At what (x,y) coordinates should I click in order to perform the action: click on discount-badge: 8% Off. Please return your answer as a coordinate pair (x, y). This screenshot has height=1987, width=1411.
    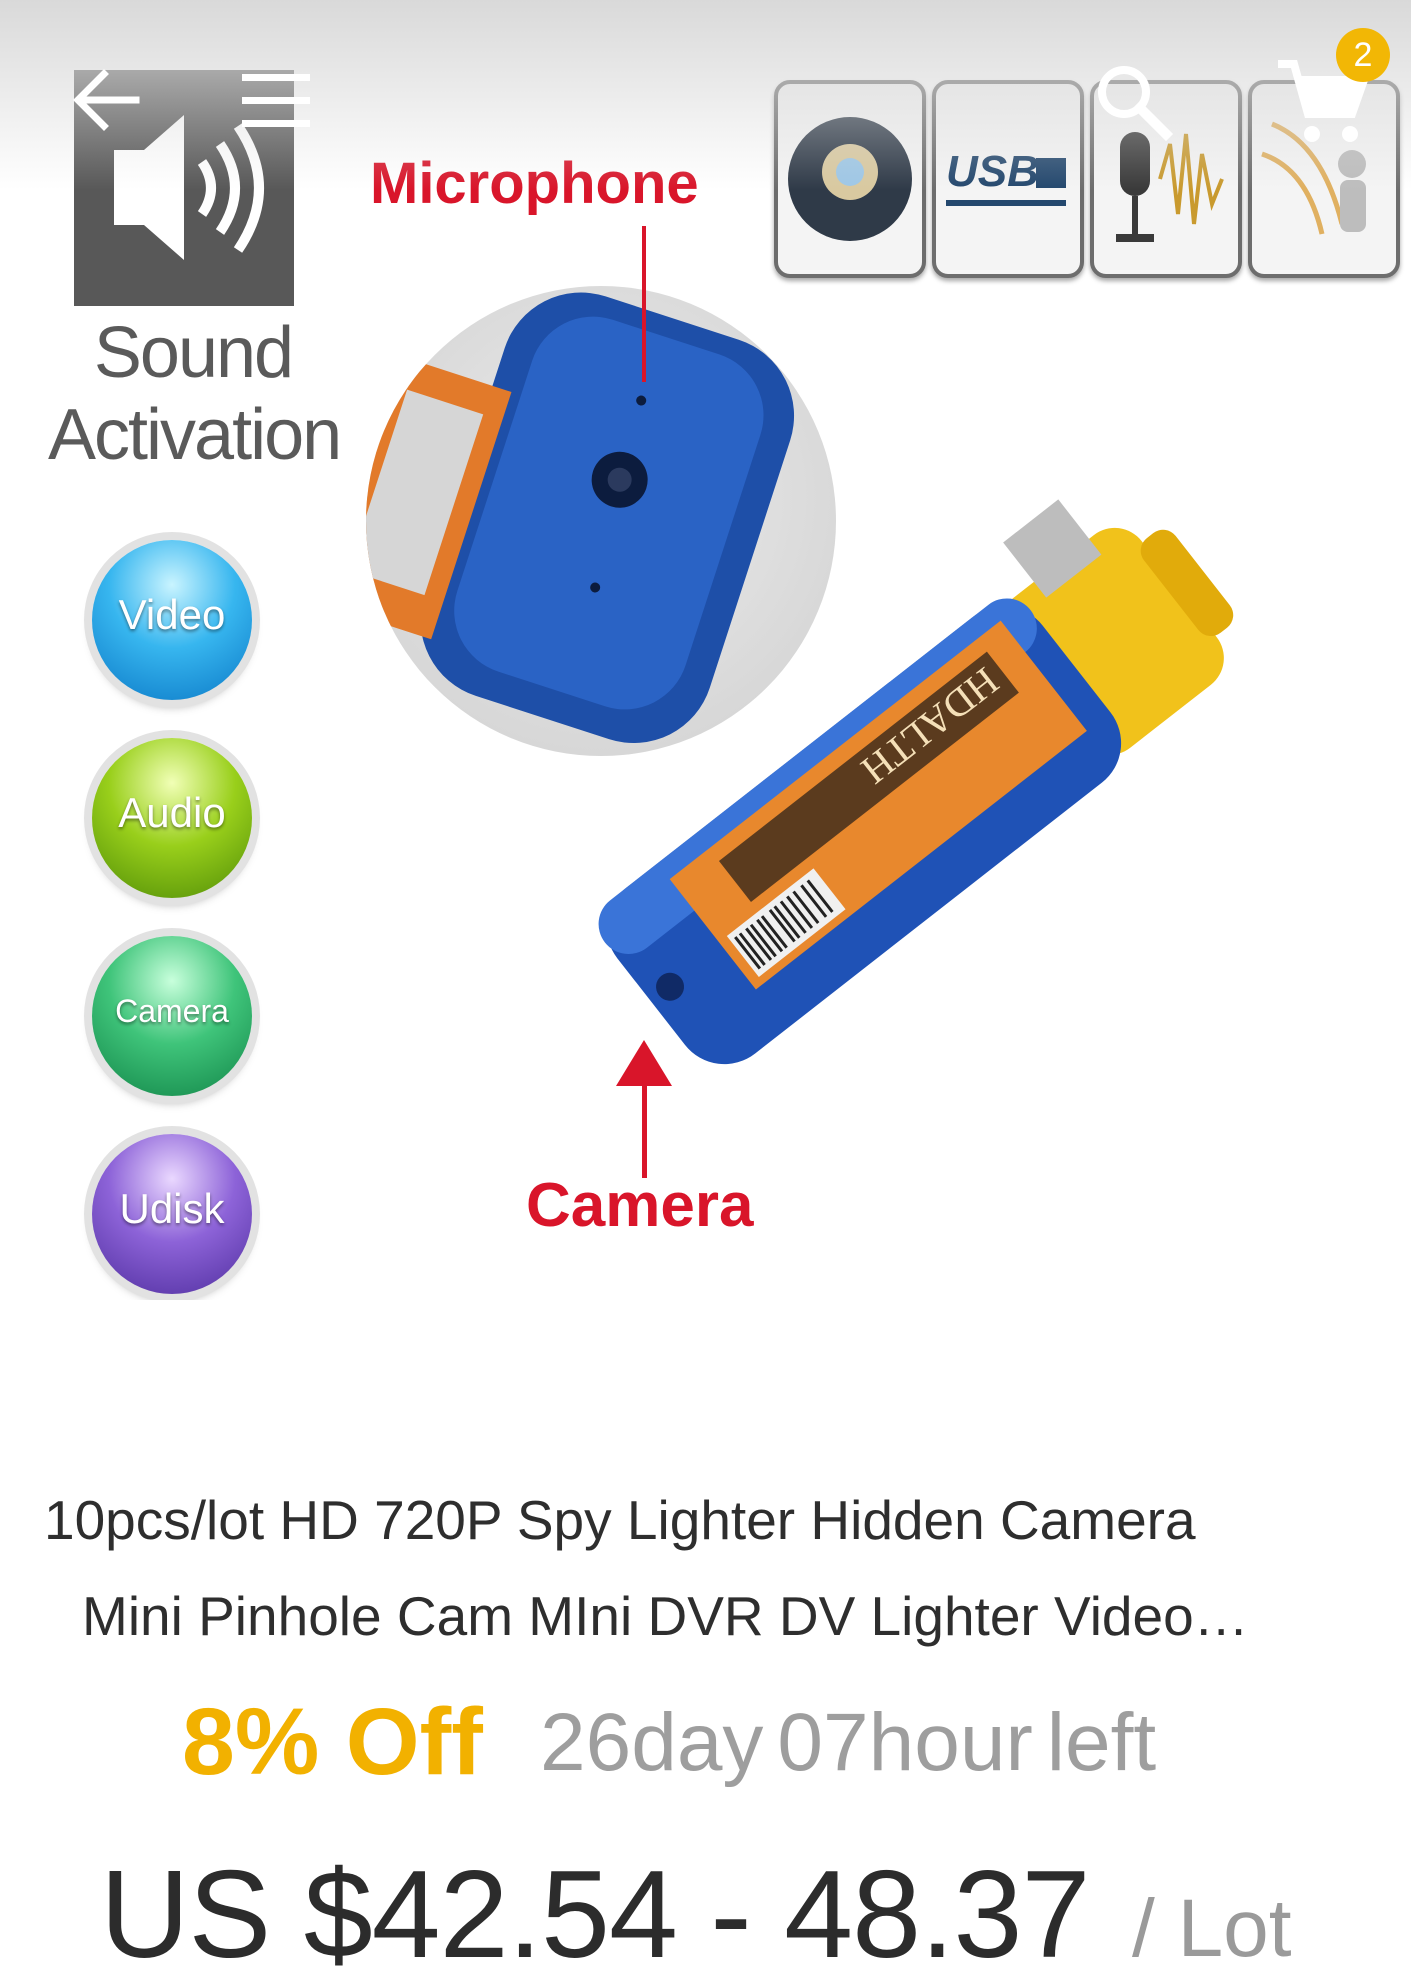
    Looking at the image, I should click on (332, 1742).